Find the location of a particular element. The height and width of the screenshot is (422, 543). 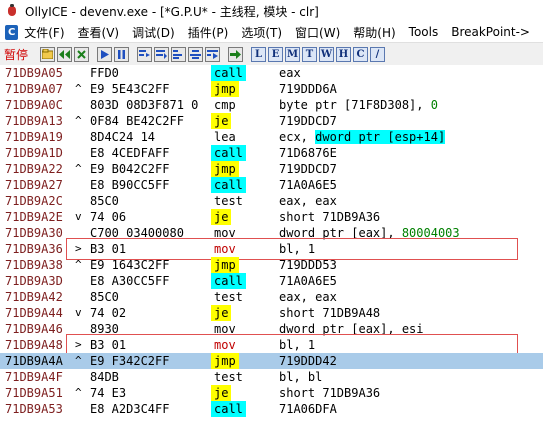

table-row: 71DB9A3D E8 A30CC5FF call 71A0A6E5 is located at coordinates (271, 281).